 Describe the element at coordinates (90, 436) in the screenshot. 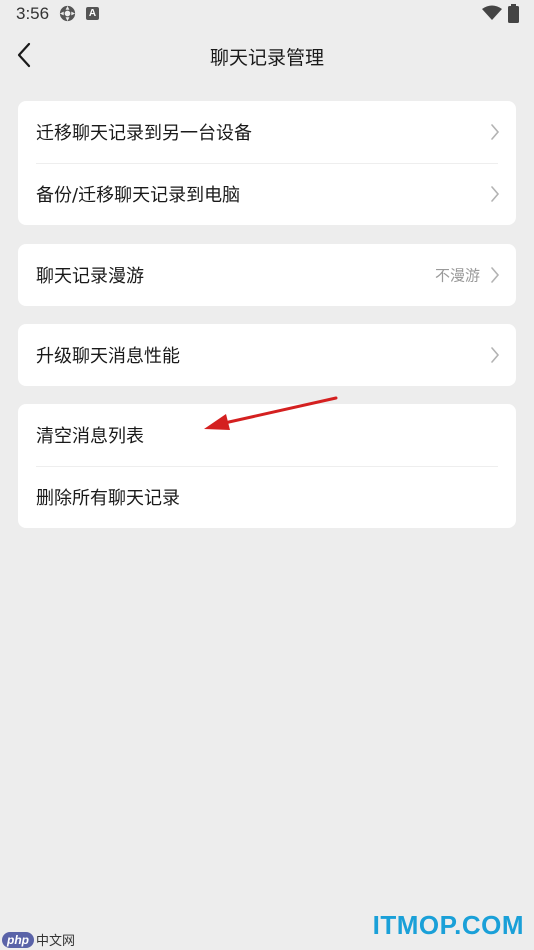

I see `row-label: 清空消息列表` at that location.